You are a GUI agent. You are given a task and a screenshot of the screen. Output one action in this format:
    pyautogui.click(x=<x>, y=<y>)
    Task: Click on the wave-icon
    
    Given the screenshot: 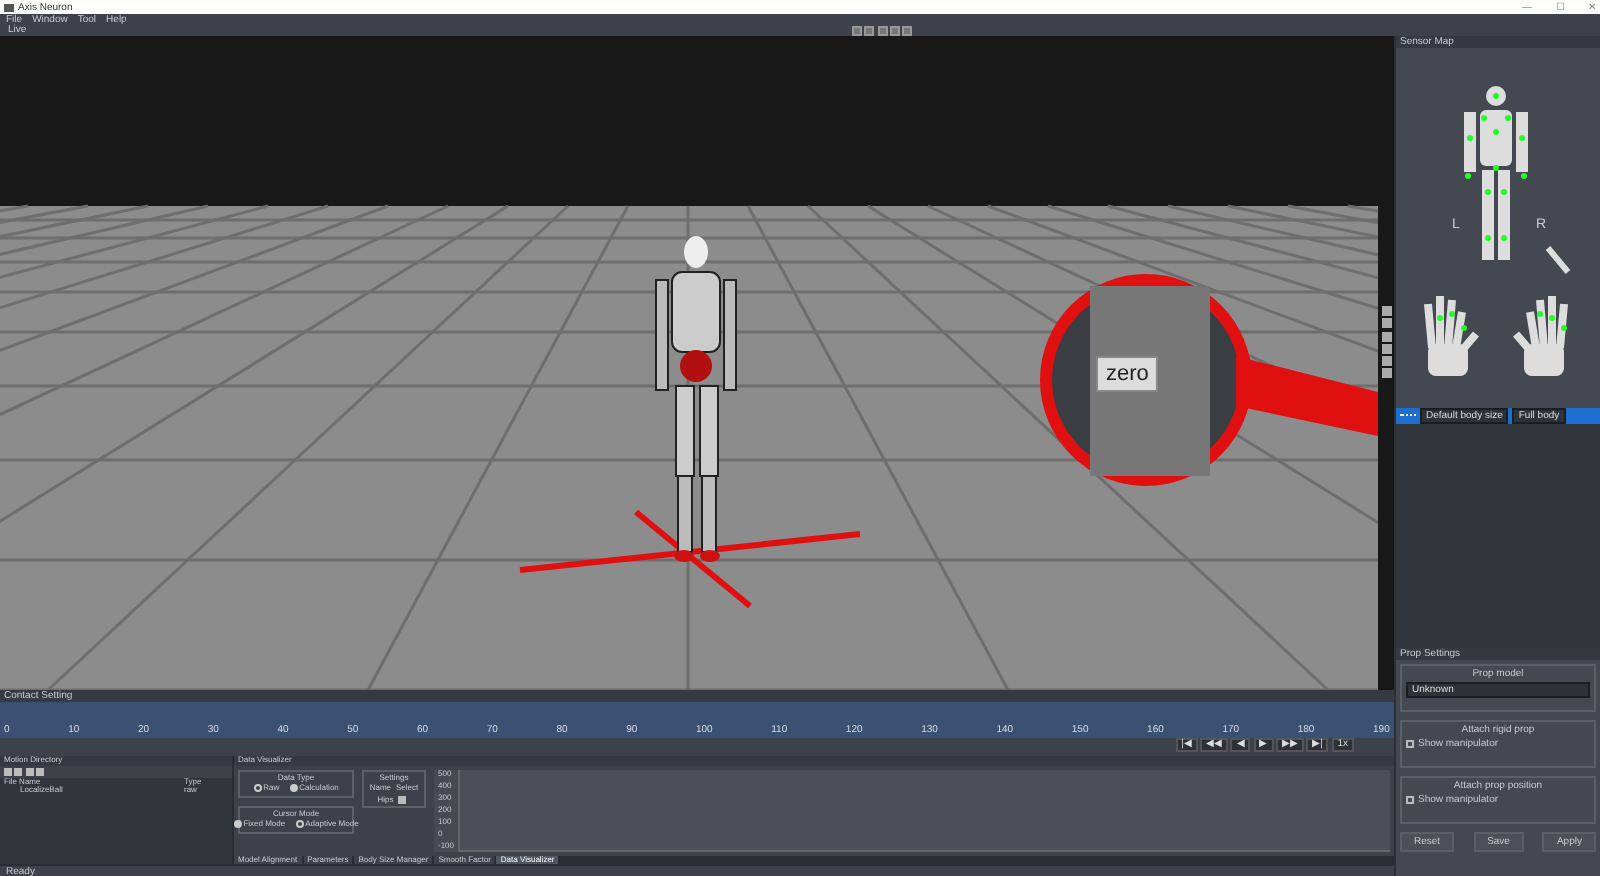 What is the action you would take?
    pyautogui.click(x=1408, y=416)
    